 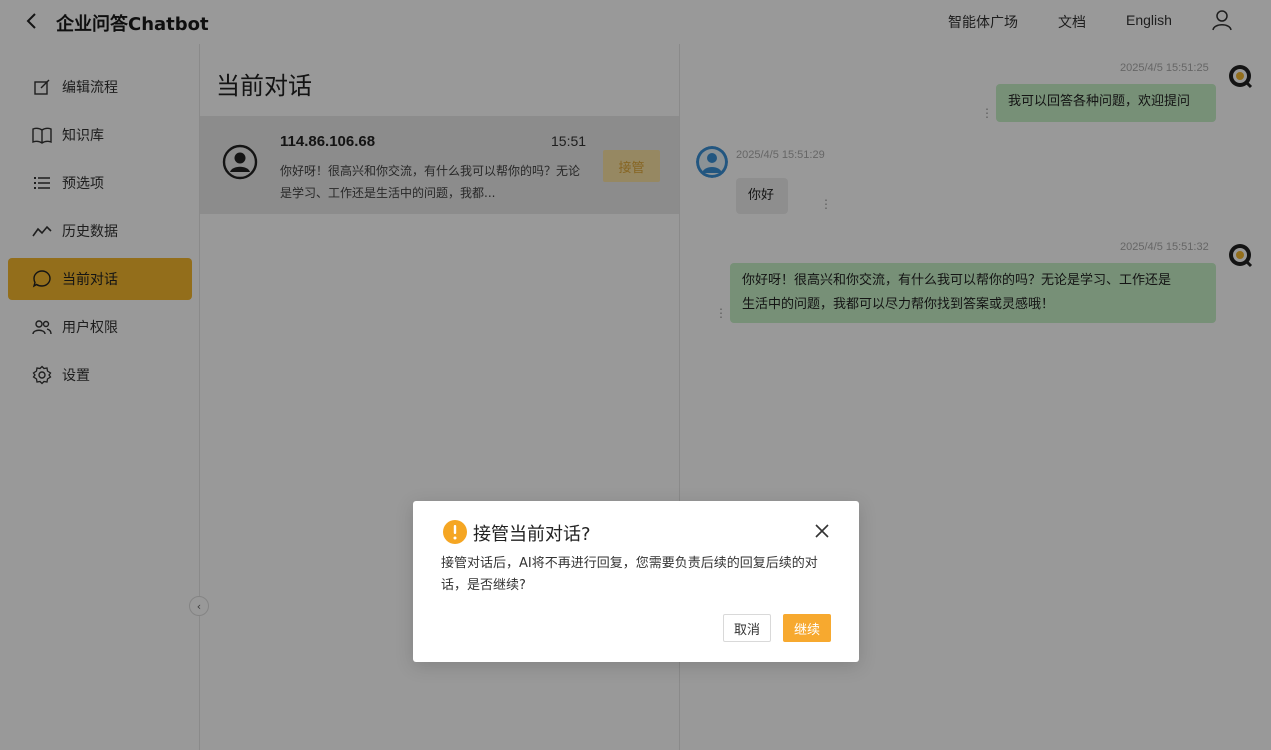 What do you see at coordinates (807, 628) in the screenshot?
I see `continue-button: 继续` at bounding box center [807, 628].